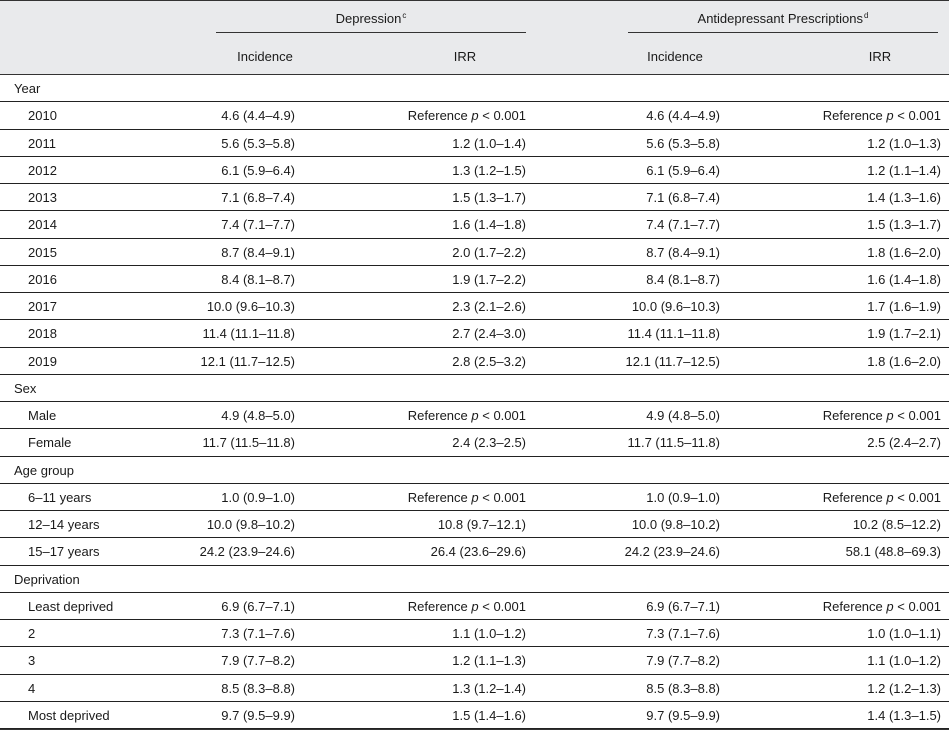 The image size is (949, 730). I want to click on depression-irr-cell: 1.1 (1.0–1.2), so click(489, 633).